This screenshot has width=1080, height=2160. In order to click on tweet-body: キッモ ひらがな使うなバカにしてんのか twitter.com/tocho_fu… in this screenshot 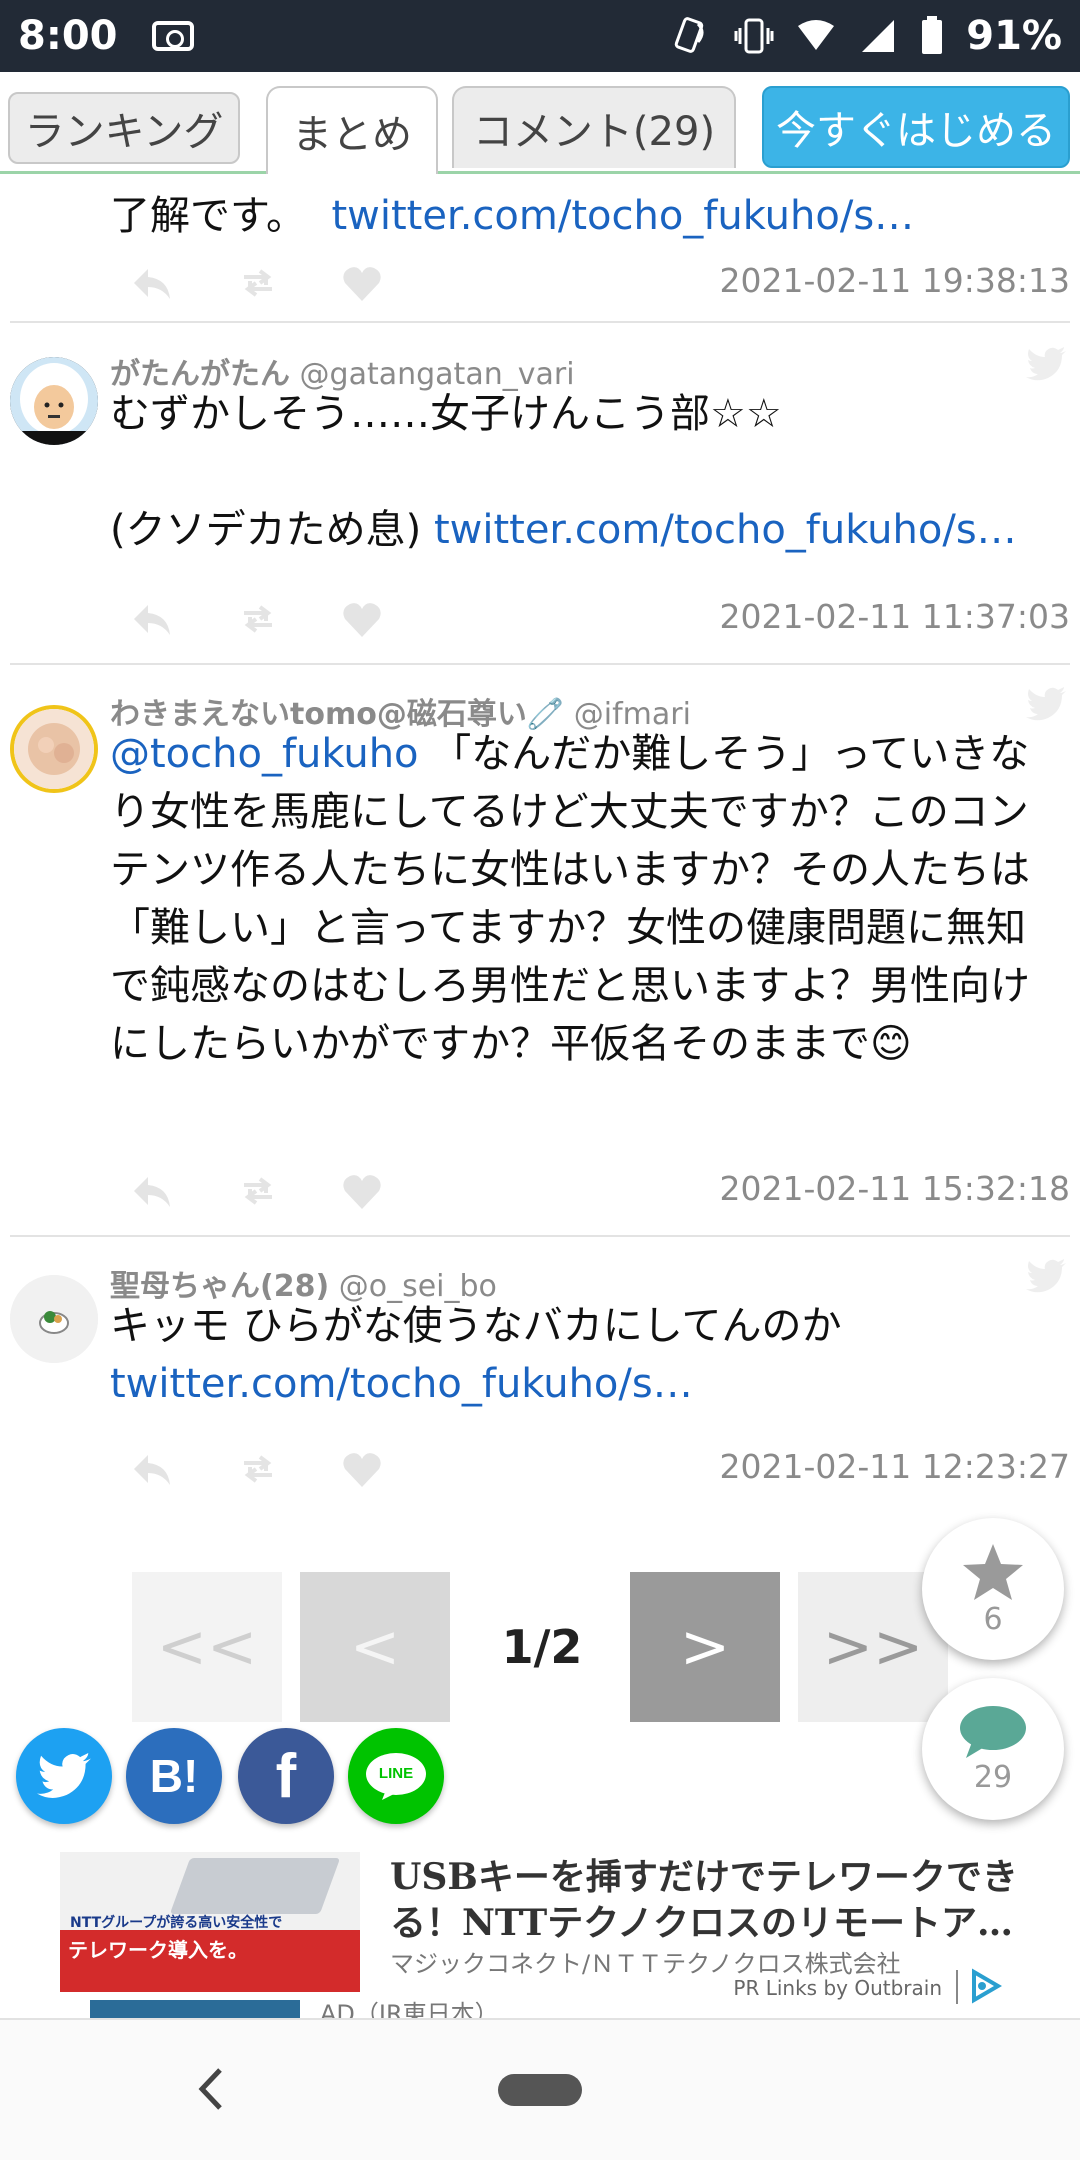, I will do `click(590, 1355)`.